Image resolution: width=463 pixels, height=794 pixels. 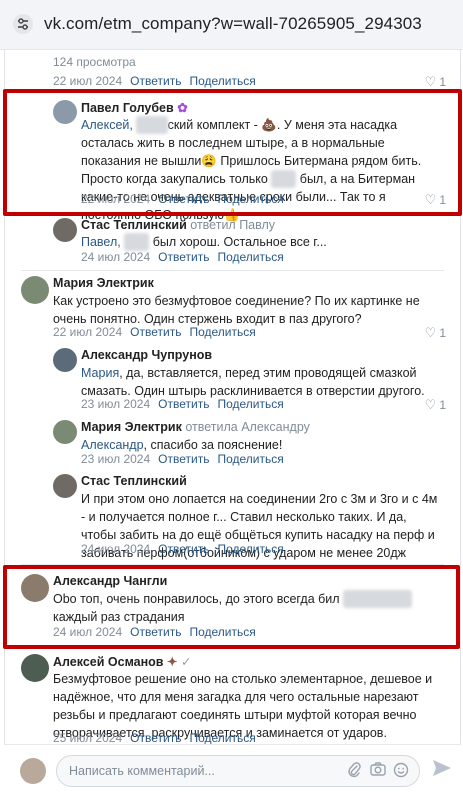 I want to click on check-icon: ✓, so click(x=186, y=662).